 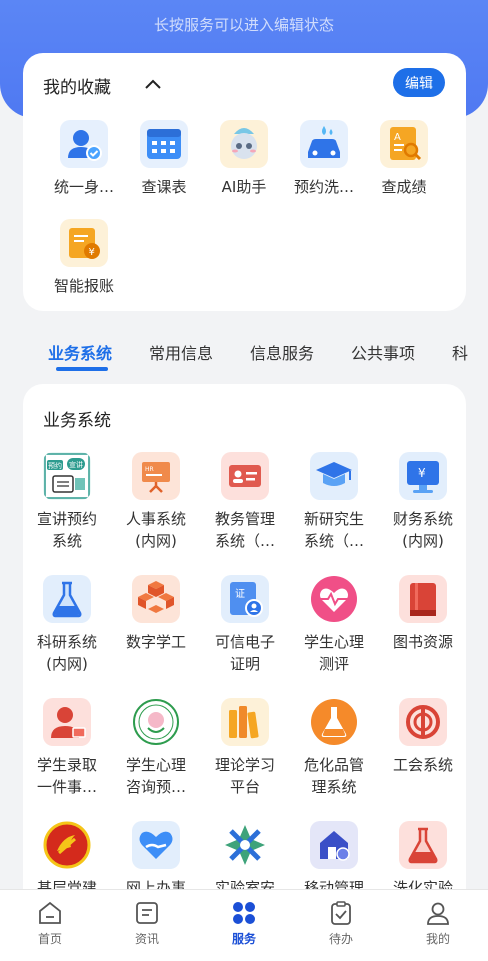 I want to click on test-flask-icon, so click(x=423, y=845).